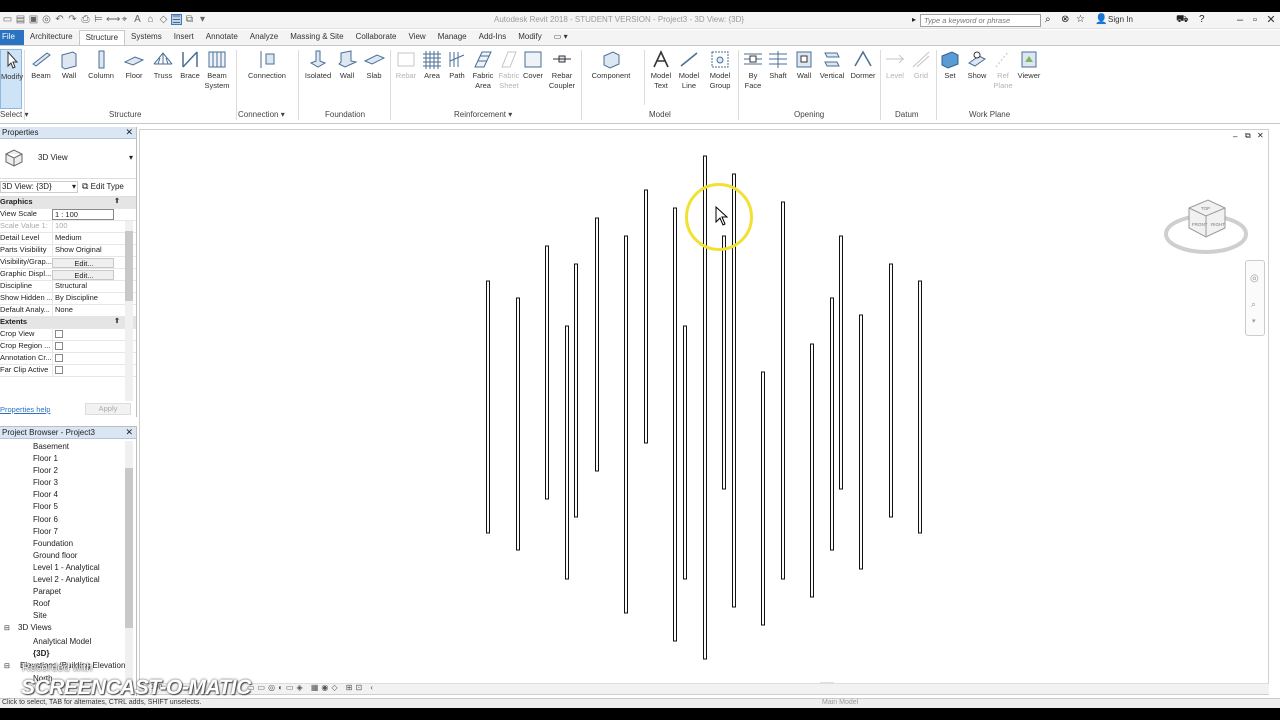  What do you see at coordinates (68, 335) in the screenshot?
I see `property-row: Crop View` at bounding box center [68, 335].